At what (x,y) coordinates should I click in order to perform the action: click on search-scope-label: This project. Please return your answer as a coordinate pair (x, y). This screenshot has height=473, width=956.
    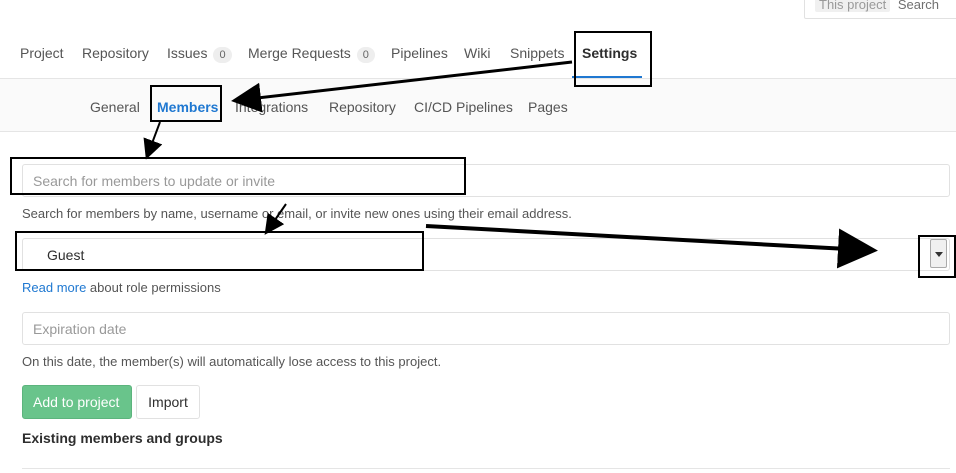
    Looking at the image, I should click on (853, 6).